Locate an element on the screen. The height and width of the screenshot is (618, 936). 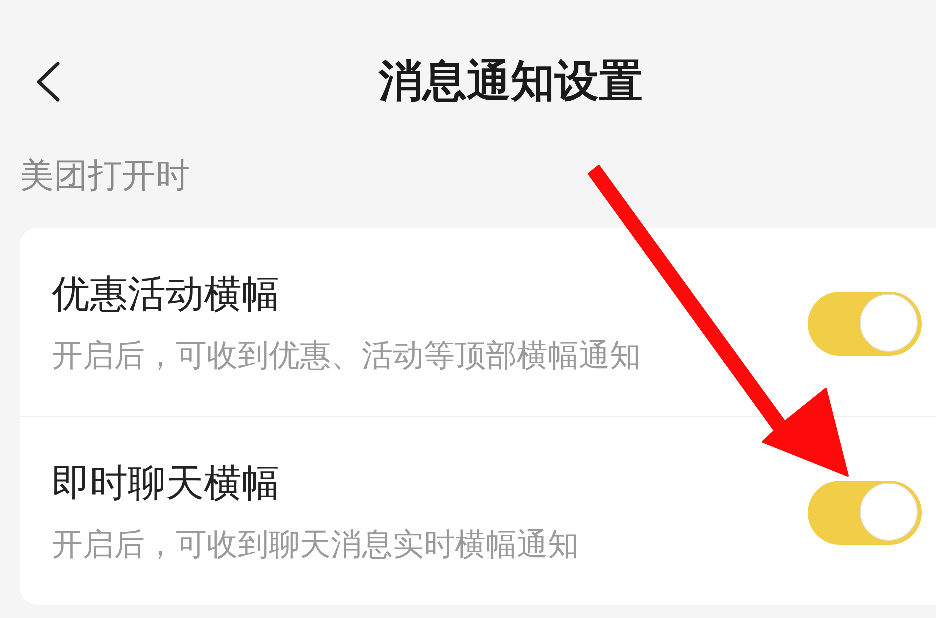
page-title: 消息通知设置 is located at coordinates (511, 82).